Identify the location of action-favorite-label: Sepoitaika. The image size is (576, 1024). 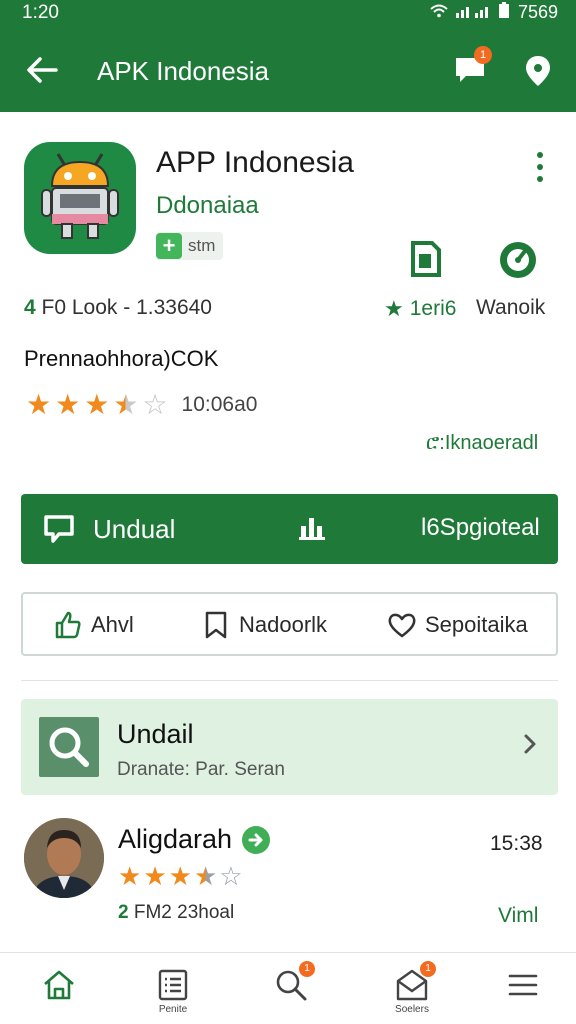
(476, 624).